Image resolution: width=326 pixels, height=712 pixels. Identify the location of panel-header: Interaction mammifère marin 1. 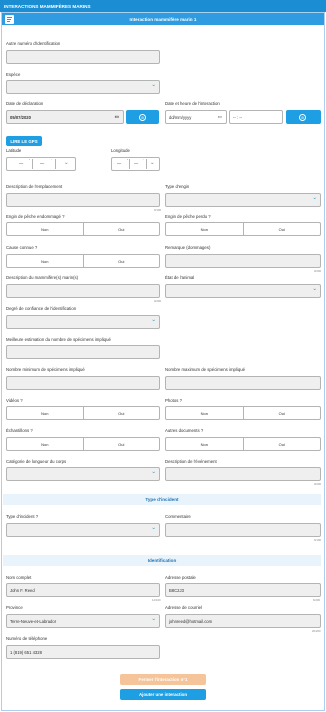
(163, 19).